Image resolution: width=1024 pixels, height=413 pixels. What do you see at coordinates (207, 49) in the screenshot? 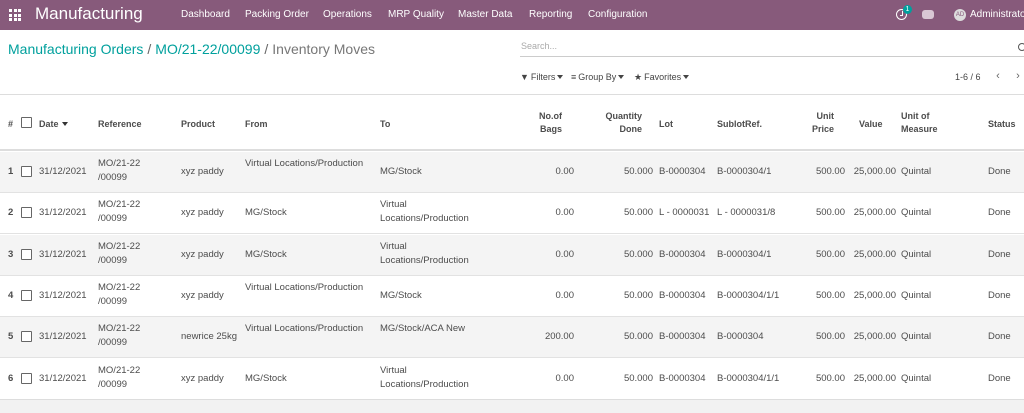
I see `breadcrumb-order: MO/21-22/00099` at bounding box center [207, 49].